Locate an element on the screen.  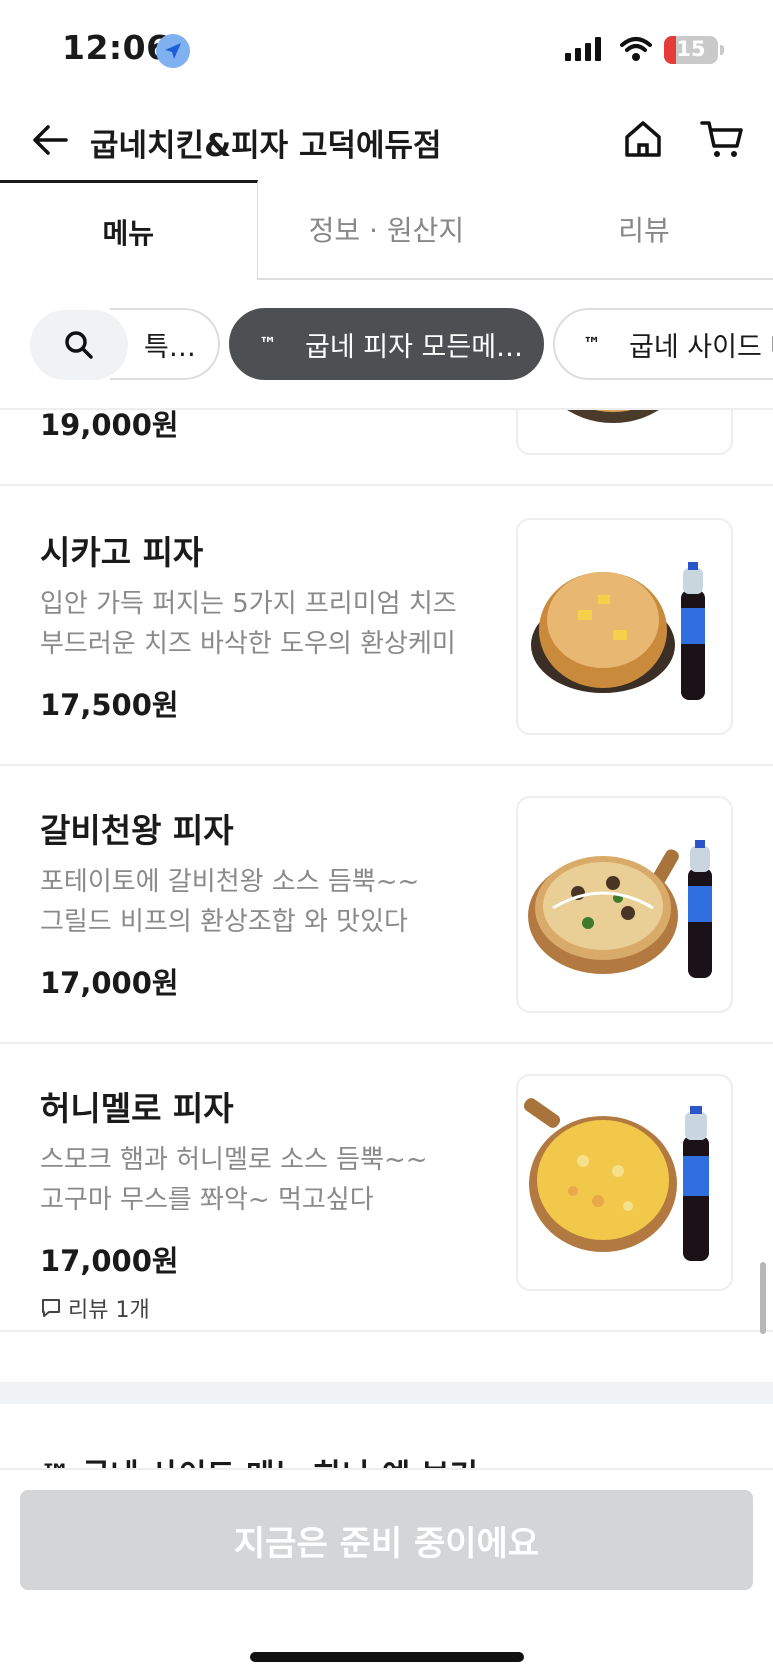
cart-icon is located at coordinates (722, 139).